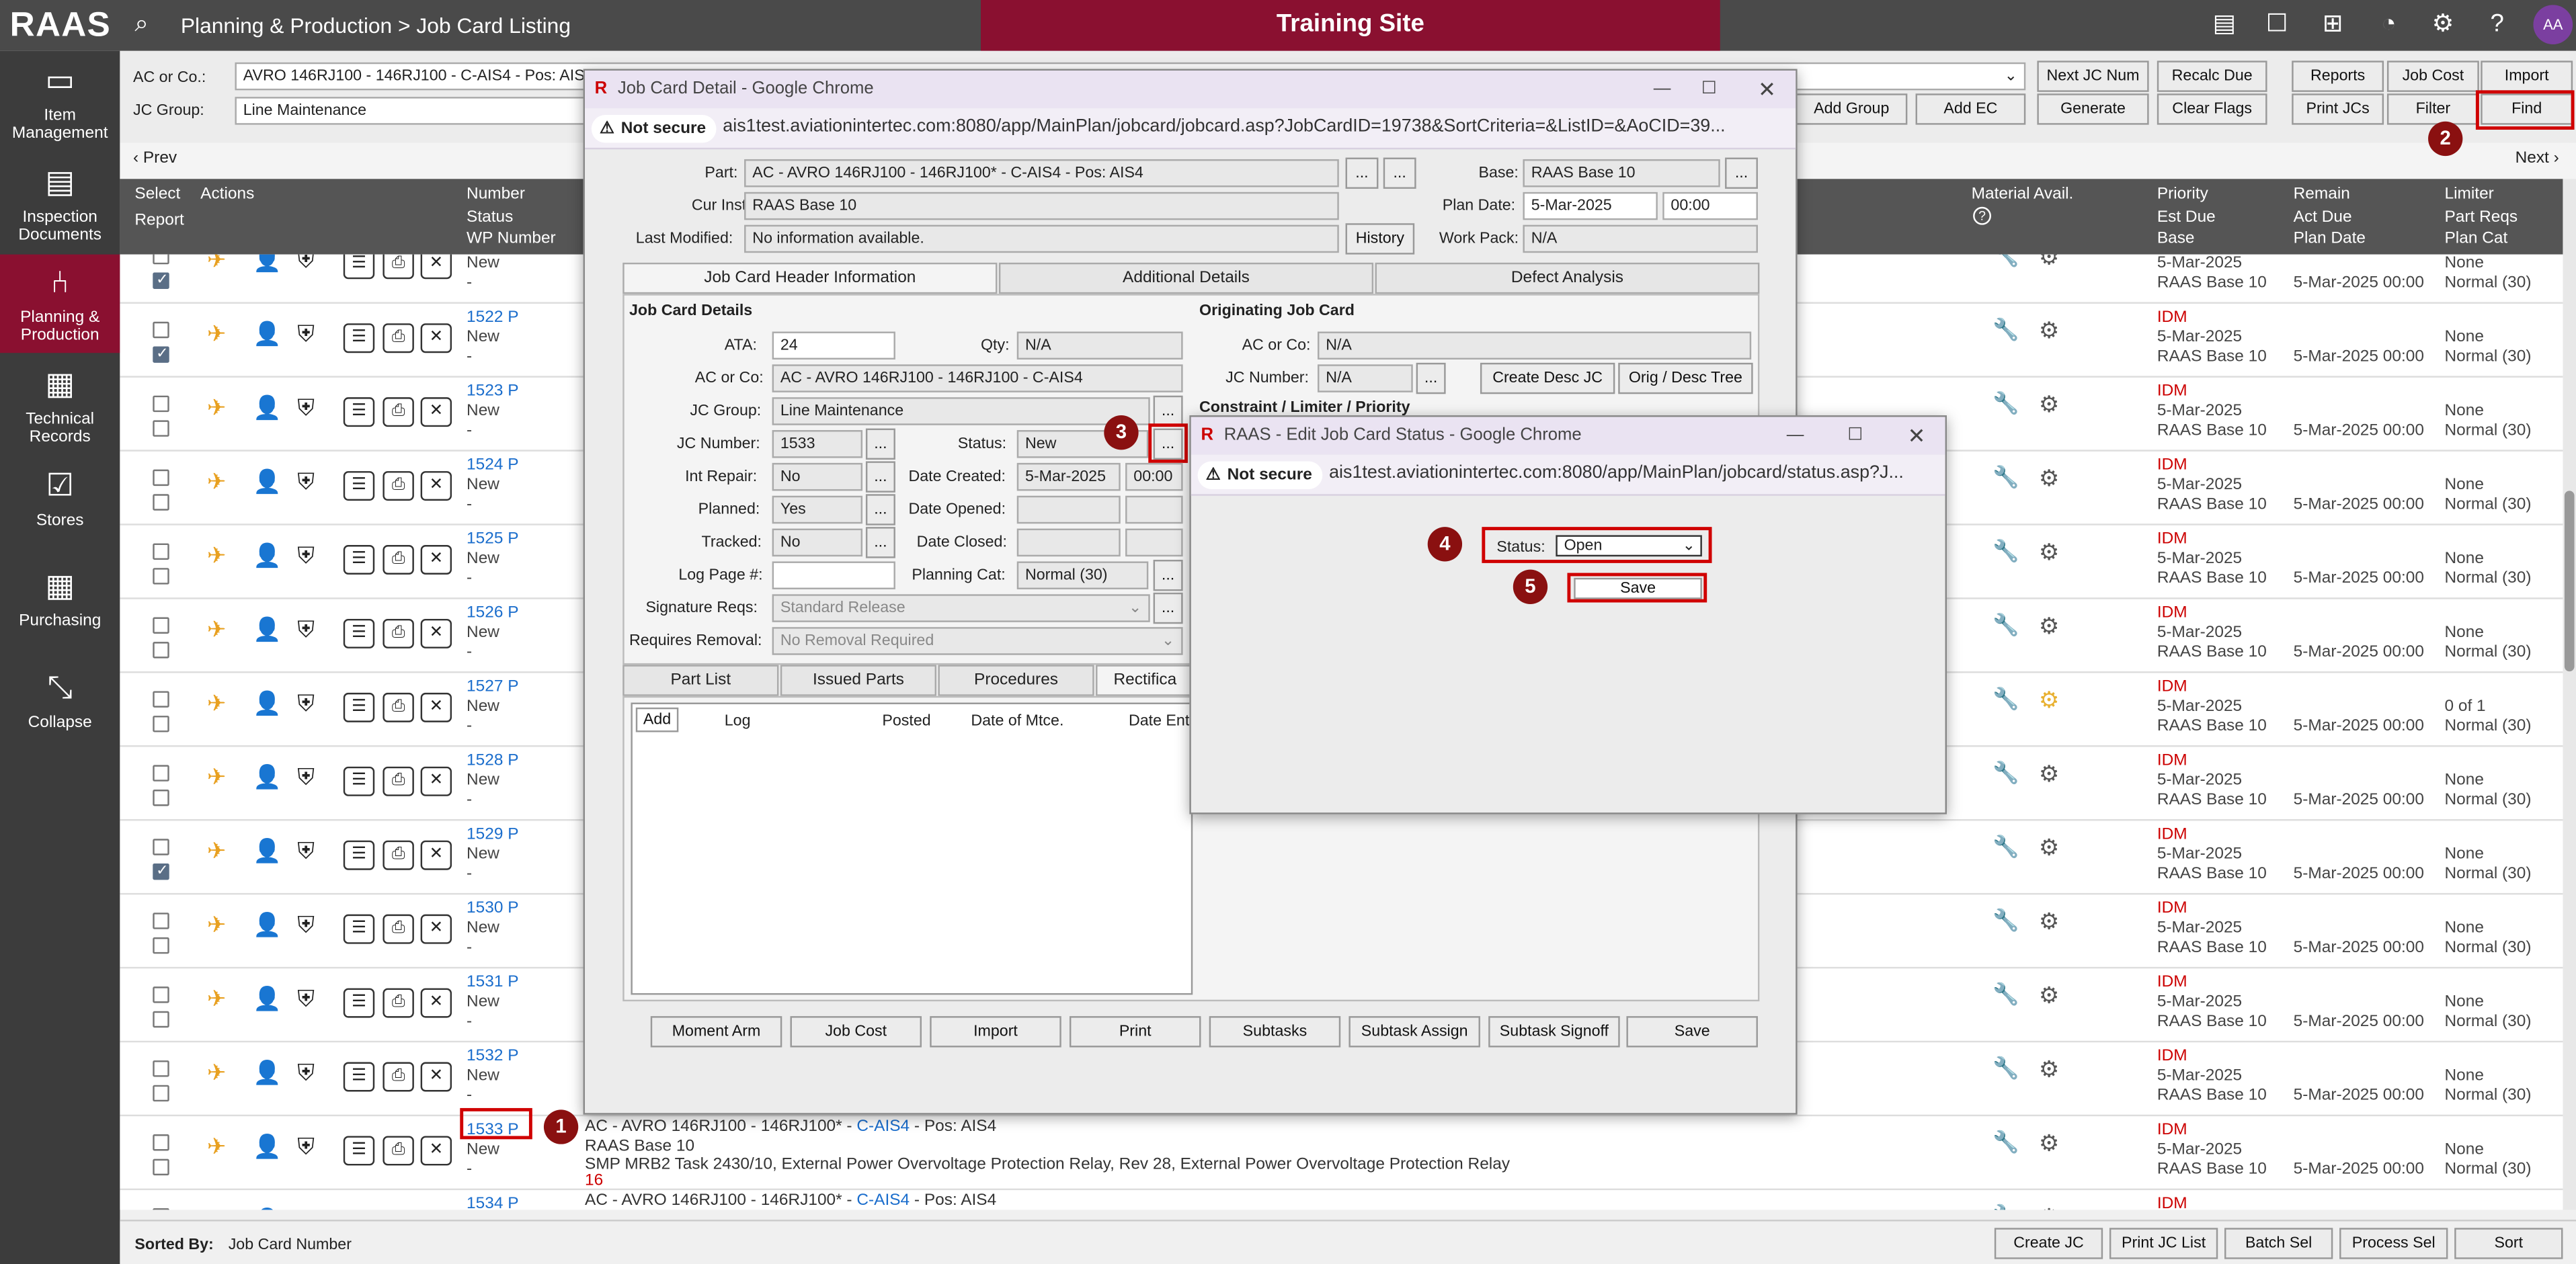 The width and height of the screenshot is (2576, 1264). Describe the element at coordinates (883, 1201) in the screenshot. I see `row-ac-link: C-AIS4` at that location.